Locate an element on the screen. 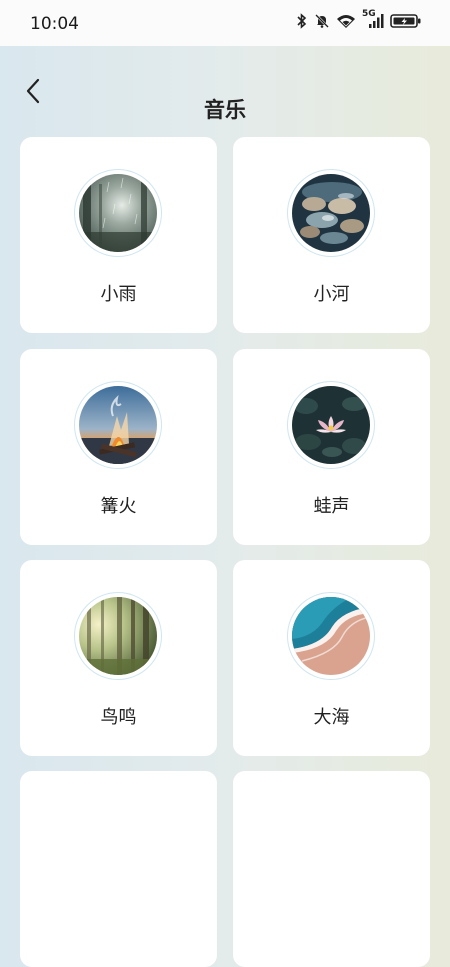 This screenshot has width=450, height=967. battery-charging-icon is located at coordinates (406, 21).